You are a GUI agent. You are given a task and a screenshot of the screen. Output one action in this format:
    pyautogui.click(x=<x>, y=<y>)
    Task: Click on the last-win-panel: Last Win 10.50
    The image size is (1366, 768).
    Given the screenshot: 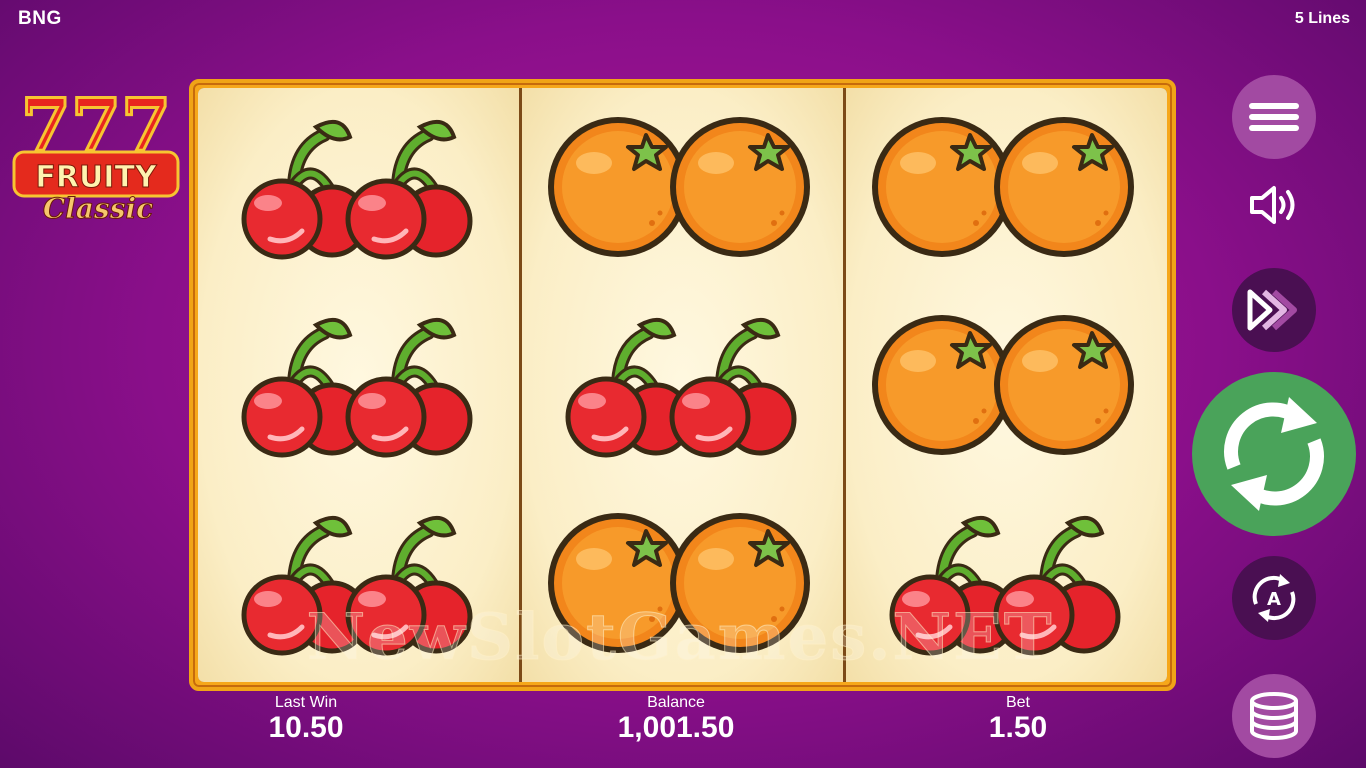 What is the action you would take?
    pyautogui.click(x=306, y=719)
    